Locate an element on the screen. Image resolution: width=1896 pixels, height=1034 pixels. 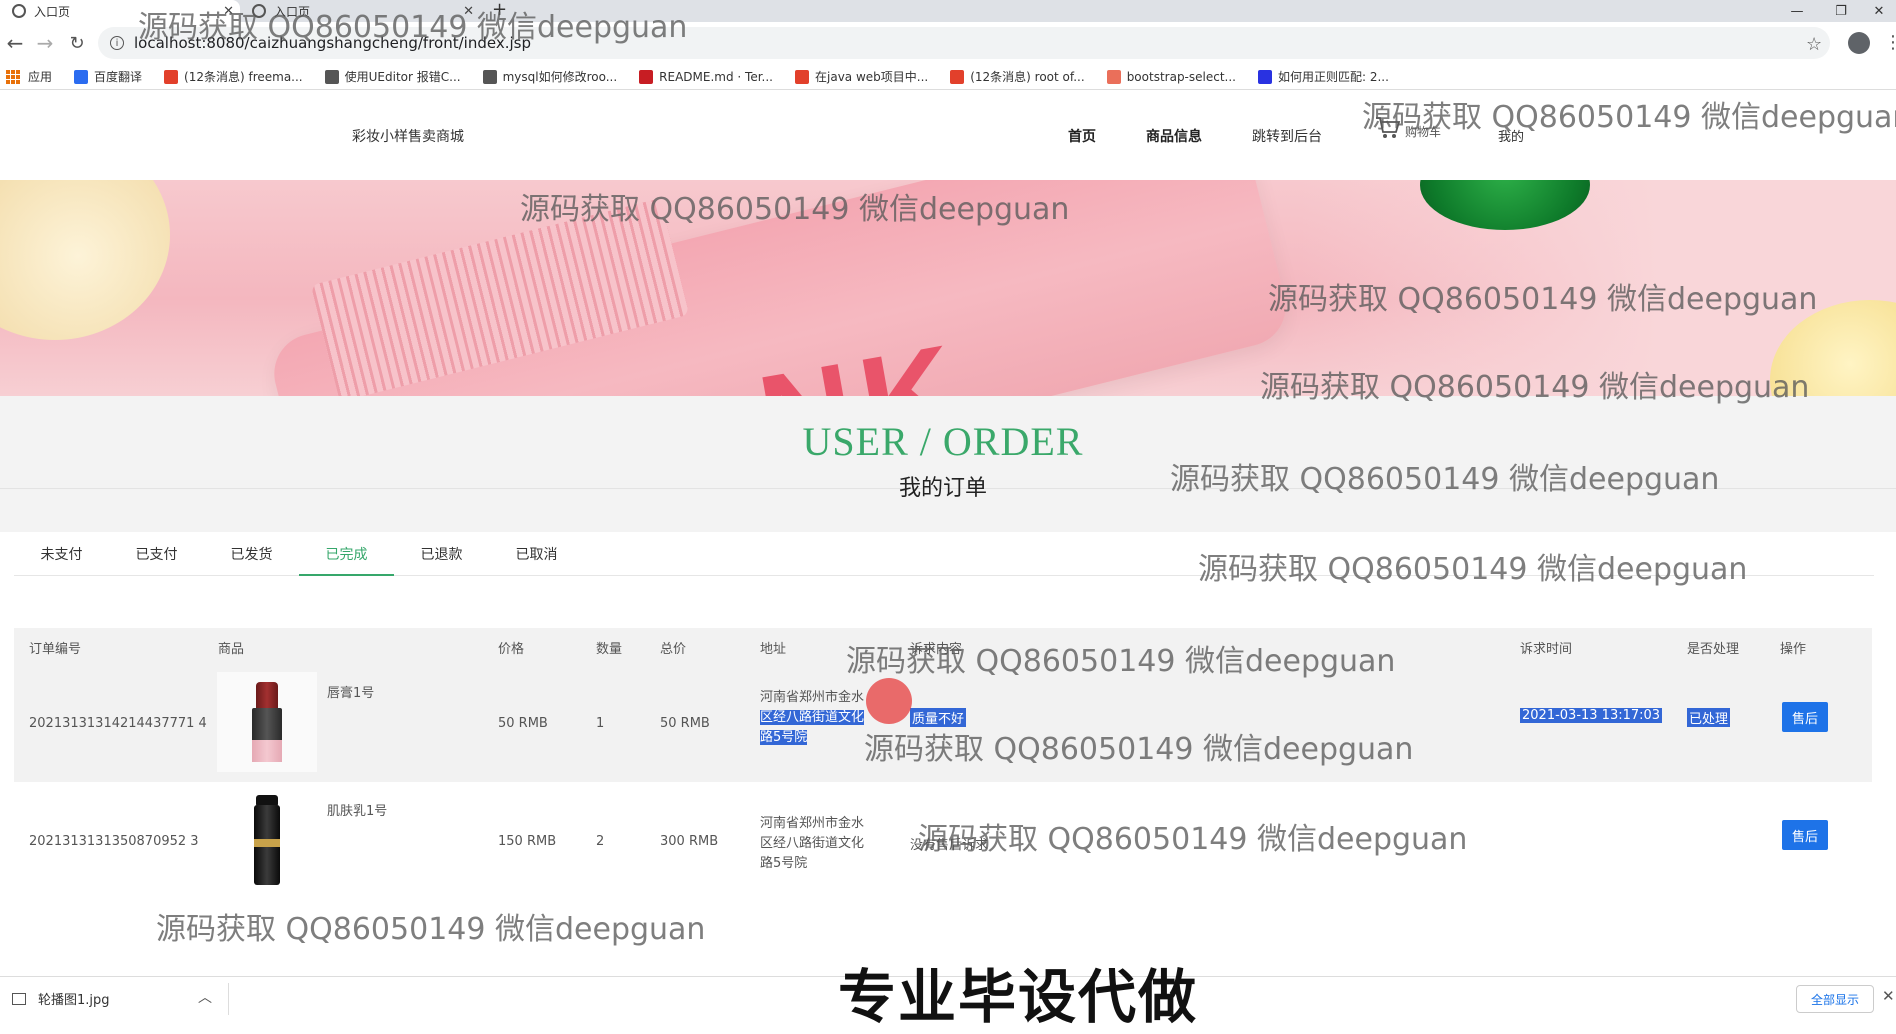
nav-mine: 我的 is located at coordinates (1511, 135).